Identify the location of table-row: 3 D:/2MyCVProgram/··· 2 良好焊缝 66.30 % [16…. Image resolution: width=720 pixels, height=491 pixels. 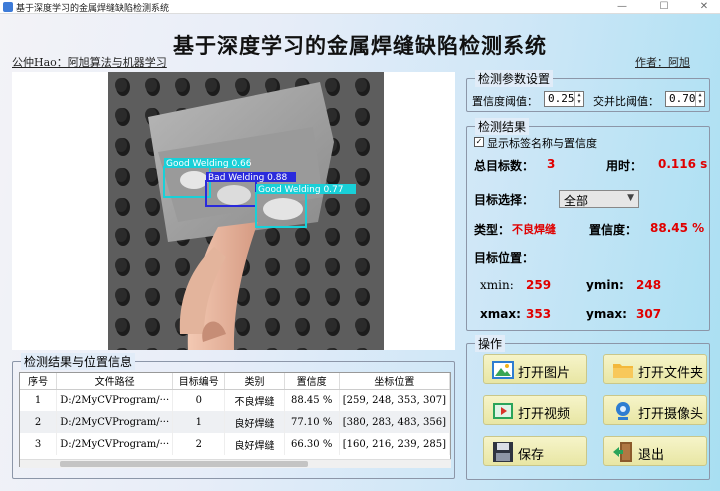
(235, 444).